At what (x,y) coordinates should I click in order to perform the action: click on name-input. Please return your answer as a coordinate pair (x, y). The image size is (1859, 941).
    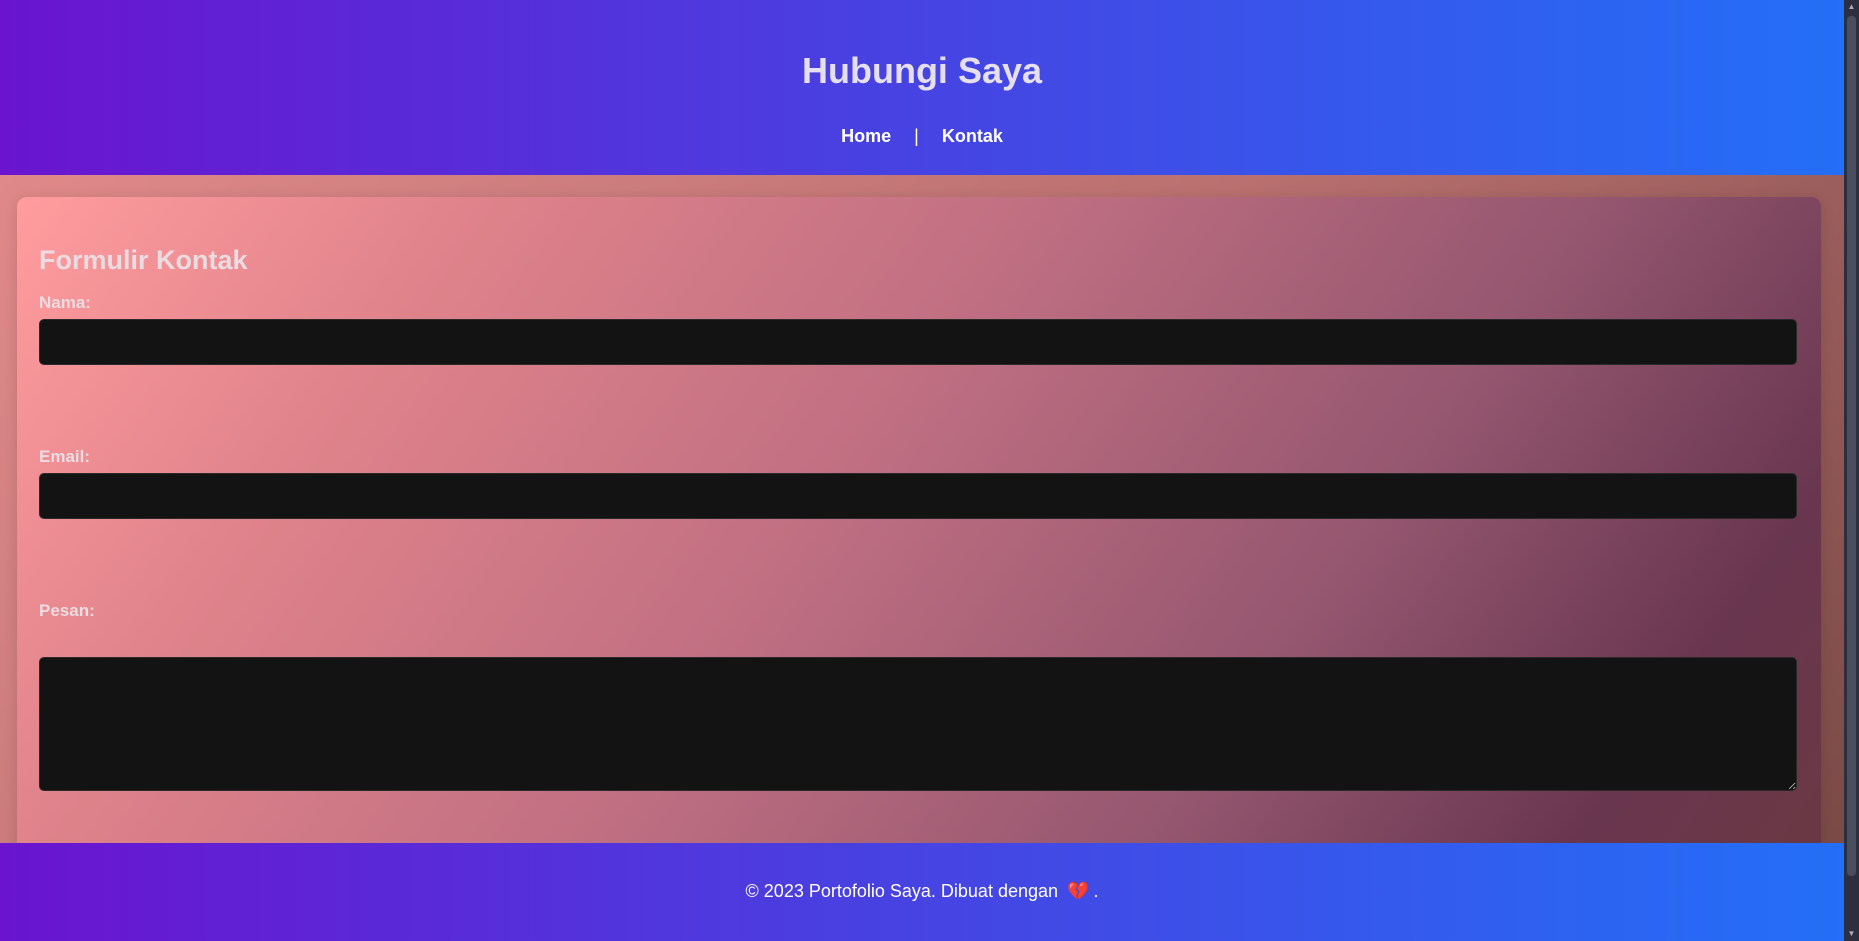
    Looking at the image, I should click on (918, 342).